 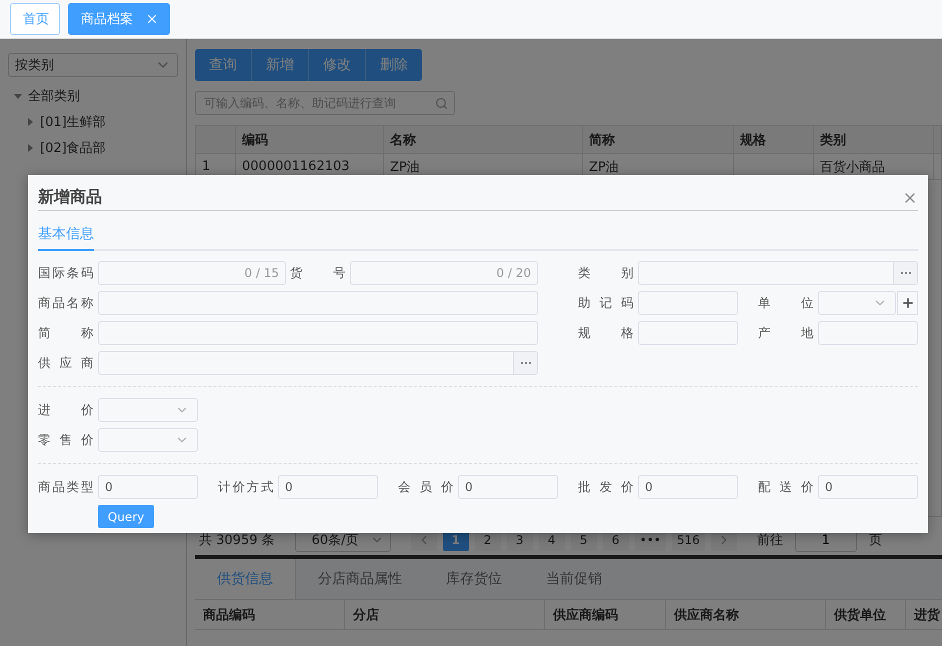 I want to click on field-label: 规 格, so click(x=606, y=333).